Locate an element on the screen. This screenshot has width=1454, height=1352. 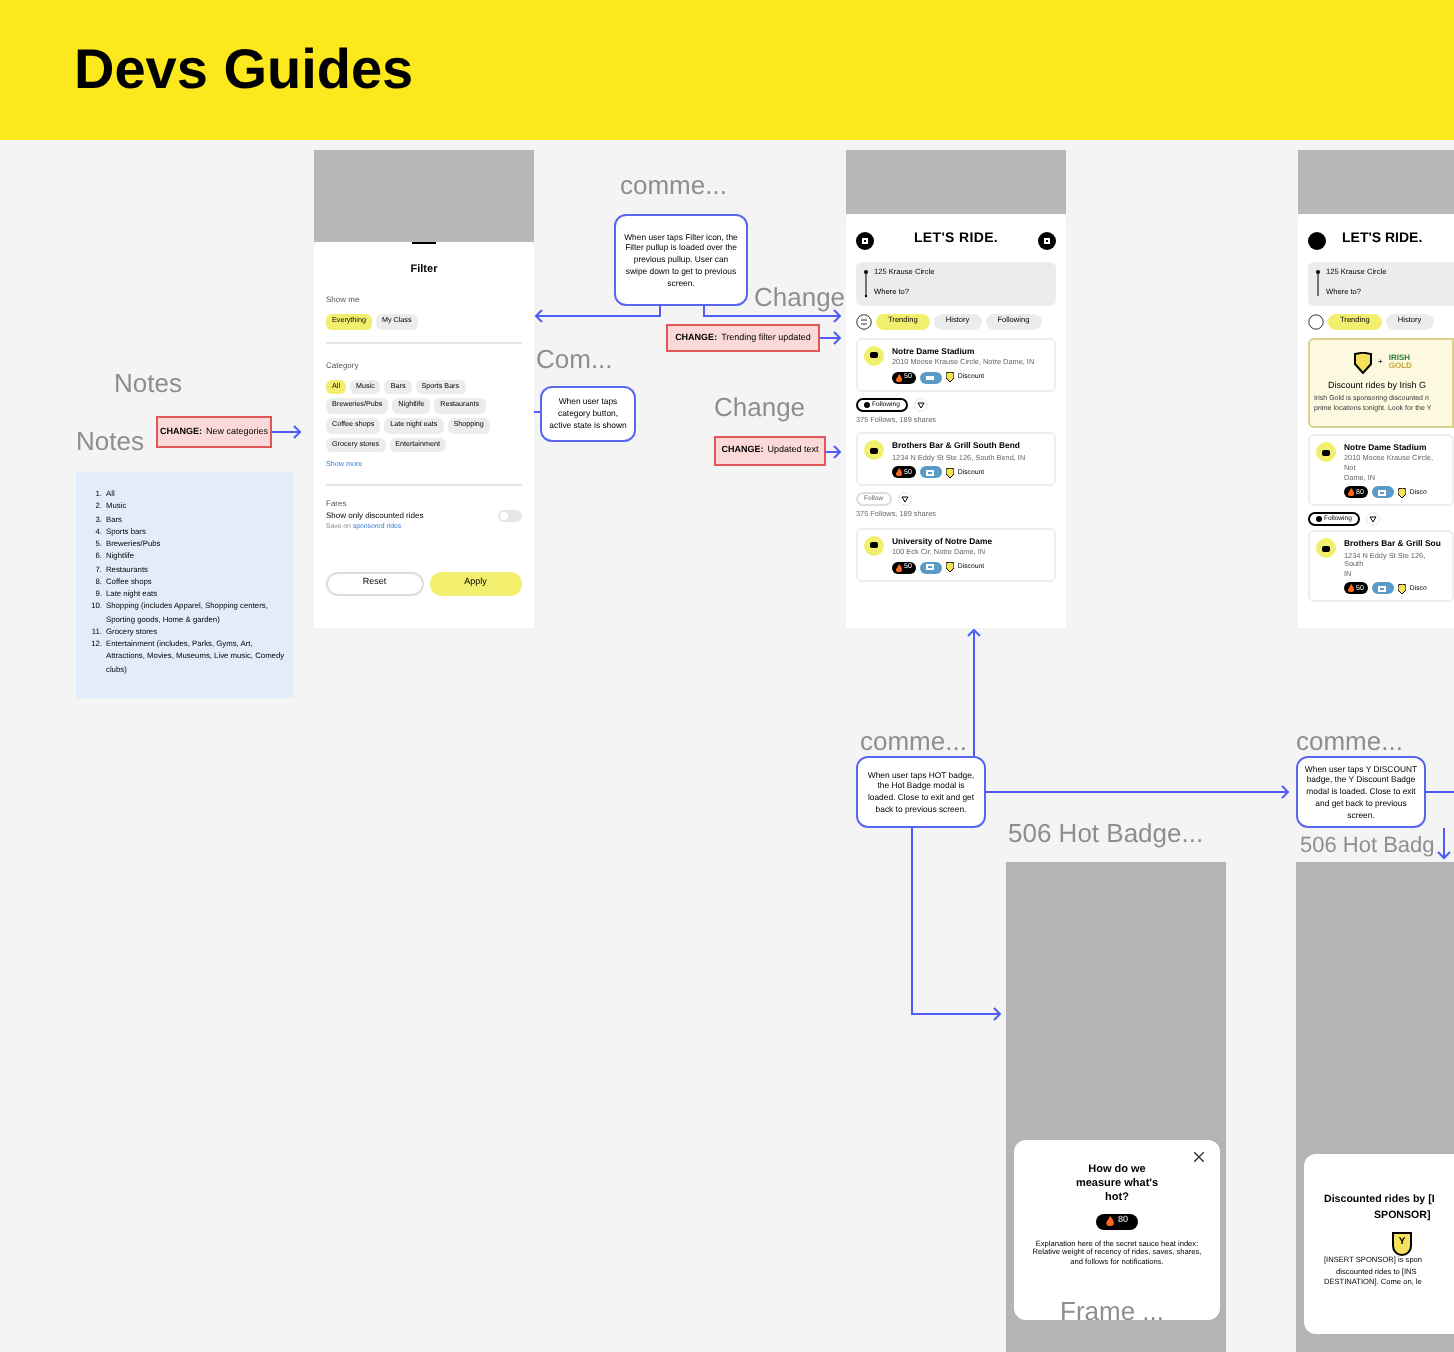
frame-title: 506 Hot Badg is located at coordinates (1367, 847).